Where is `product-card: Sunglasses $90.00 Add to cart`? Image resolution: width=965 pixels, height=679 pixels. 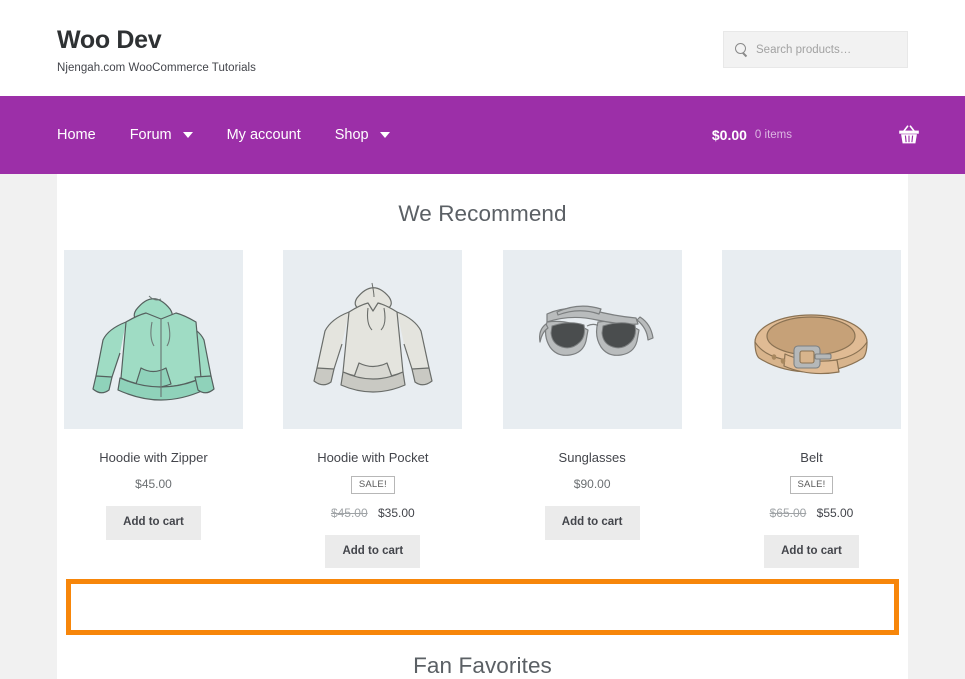
product-card: Sunglasses $90.00 Add to cart is located at coordinates (592, 395).